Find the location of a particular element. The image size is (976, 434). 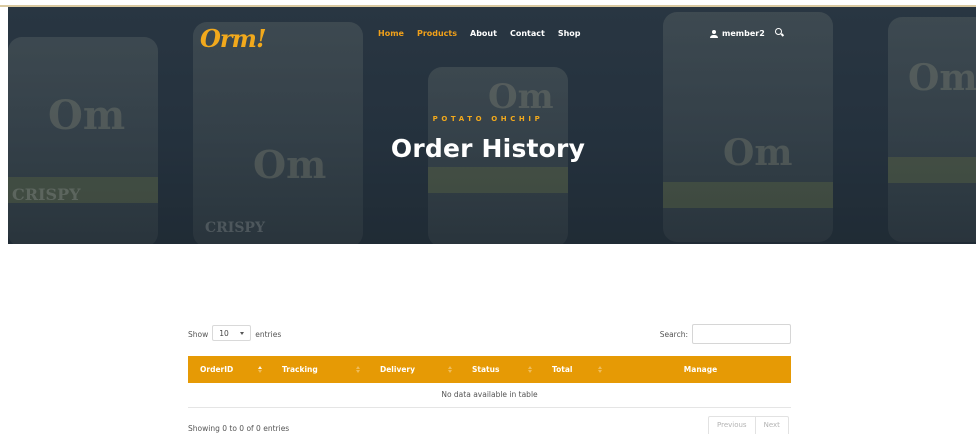

entries-label: entries is located at coordinates (268, 334).